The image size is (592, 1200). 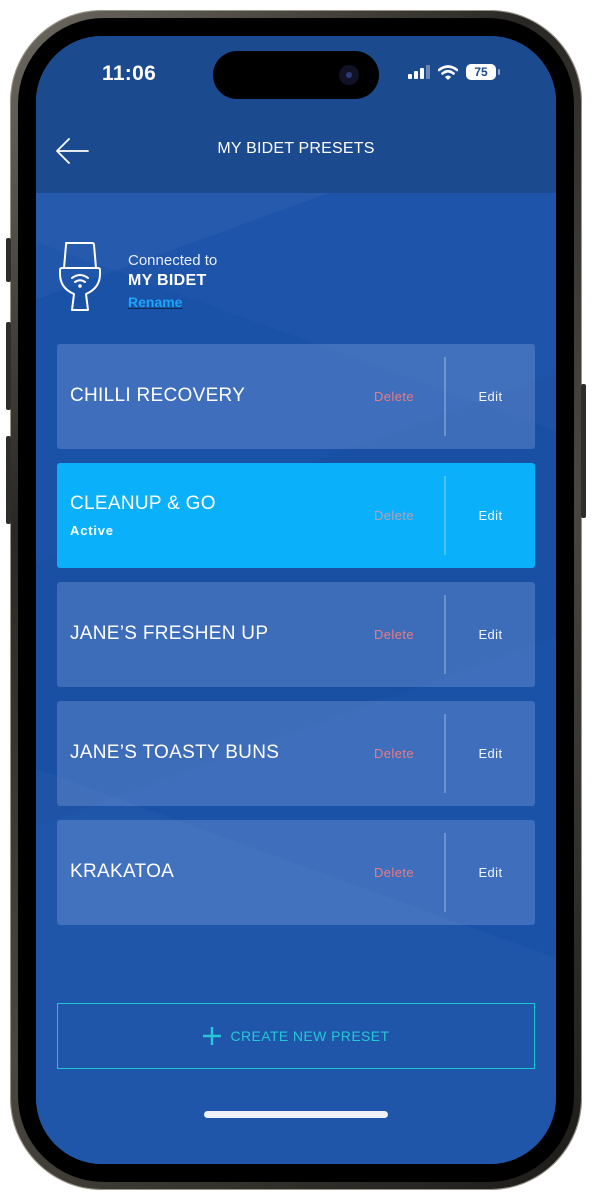 What do you see at coordinates (296, 114) in the screenshot?
I see `top-header: 11:06 75 MY BIDET PRESETS` at bounding box center [296, 114].